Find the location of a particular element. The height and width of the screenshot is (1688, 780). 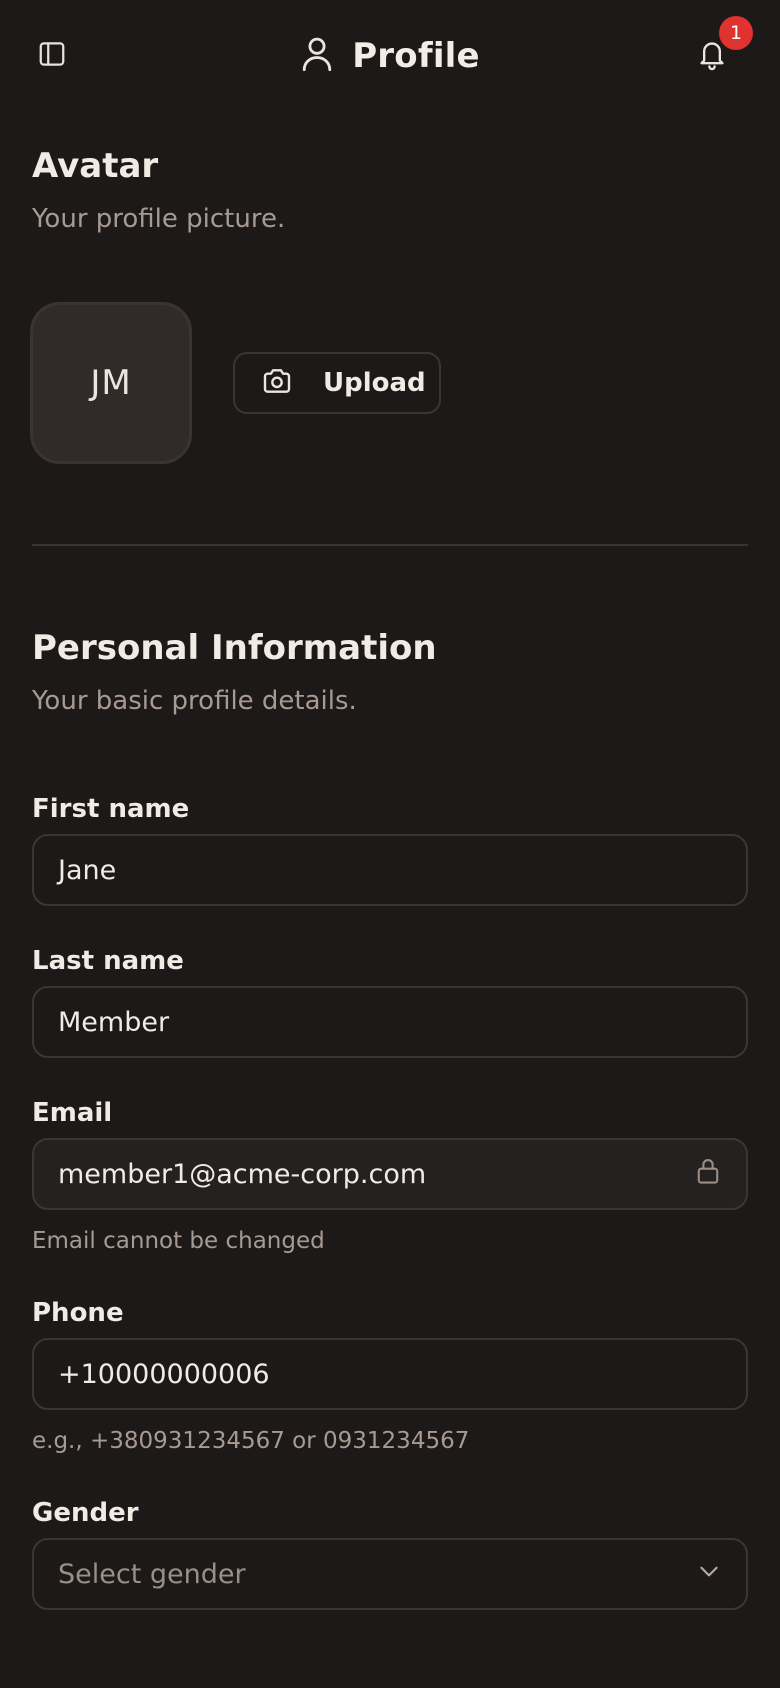

phone-field: +10000000006 is located at coordinates (390, 1374).